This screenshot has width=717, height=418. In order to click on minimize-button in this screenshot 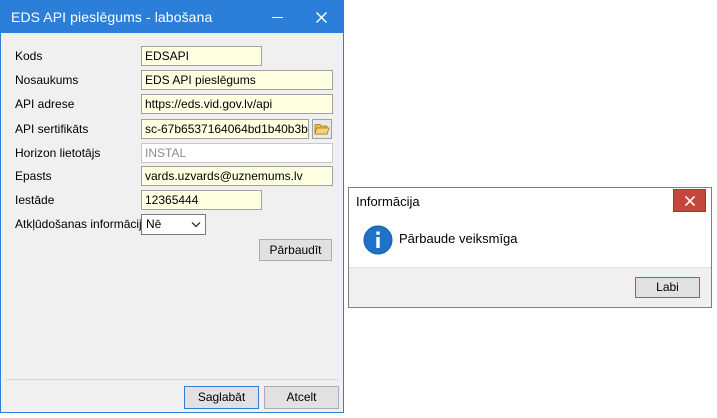, I will do `click(277, 17)`.